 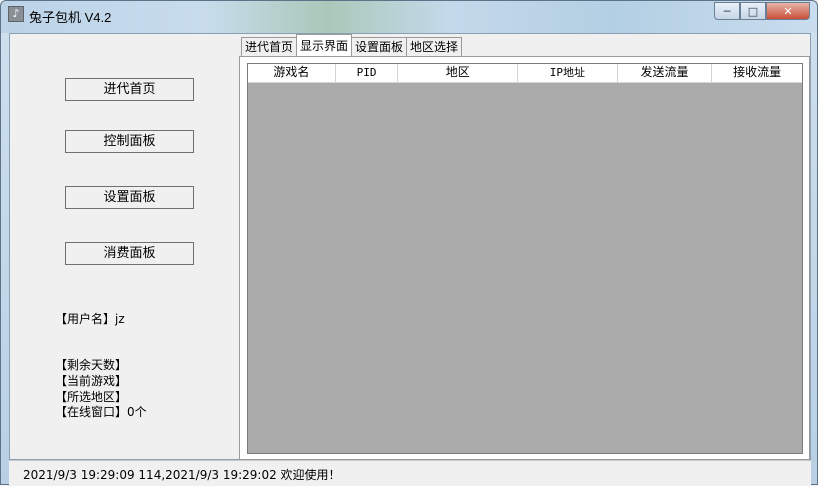 I want to click on consume-panel-button: 消费面板, so click(x=129, y=253).